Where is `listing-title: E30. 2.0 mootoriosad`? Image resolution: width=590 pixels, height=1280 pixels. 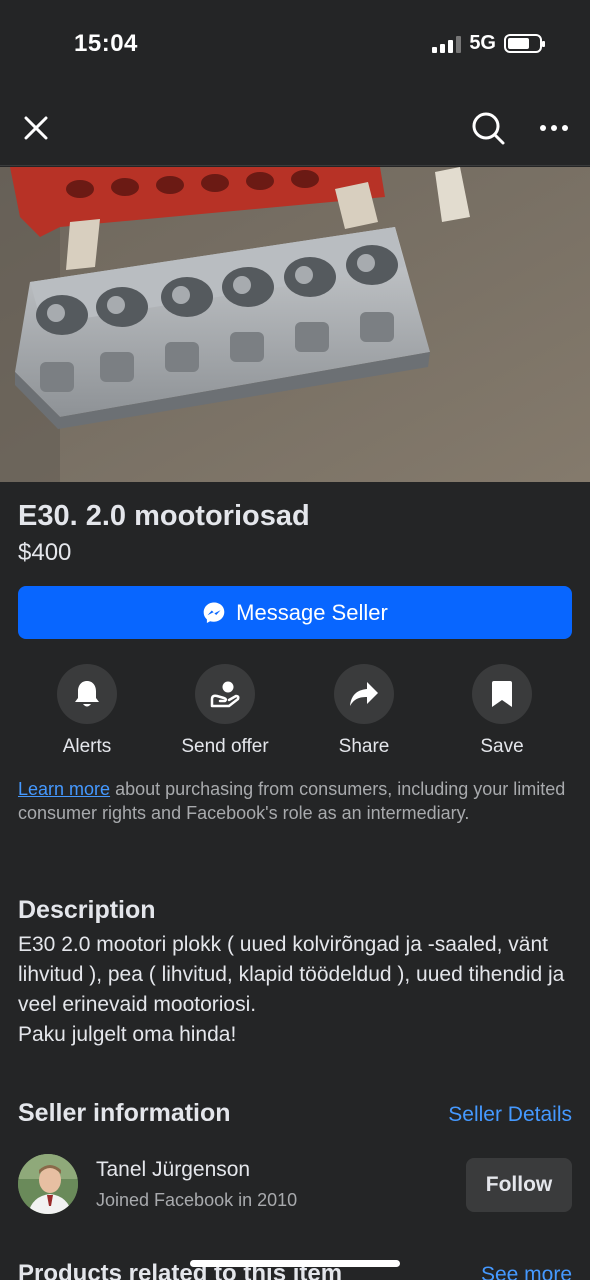 listing-title: E30. 2.0 mootoriosad is located at coordinates (164, 516).